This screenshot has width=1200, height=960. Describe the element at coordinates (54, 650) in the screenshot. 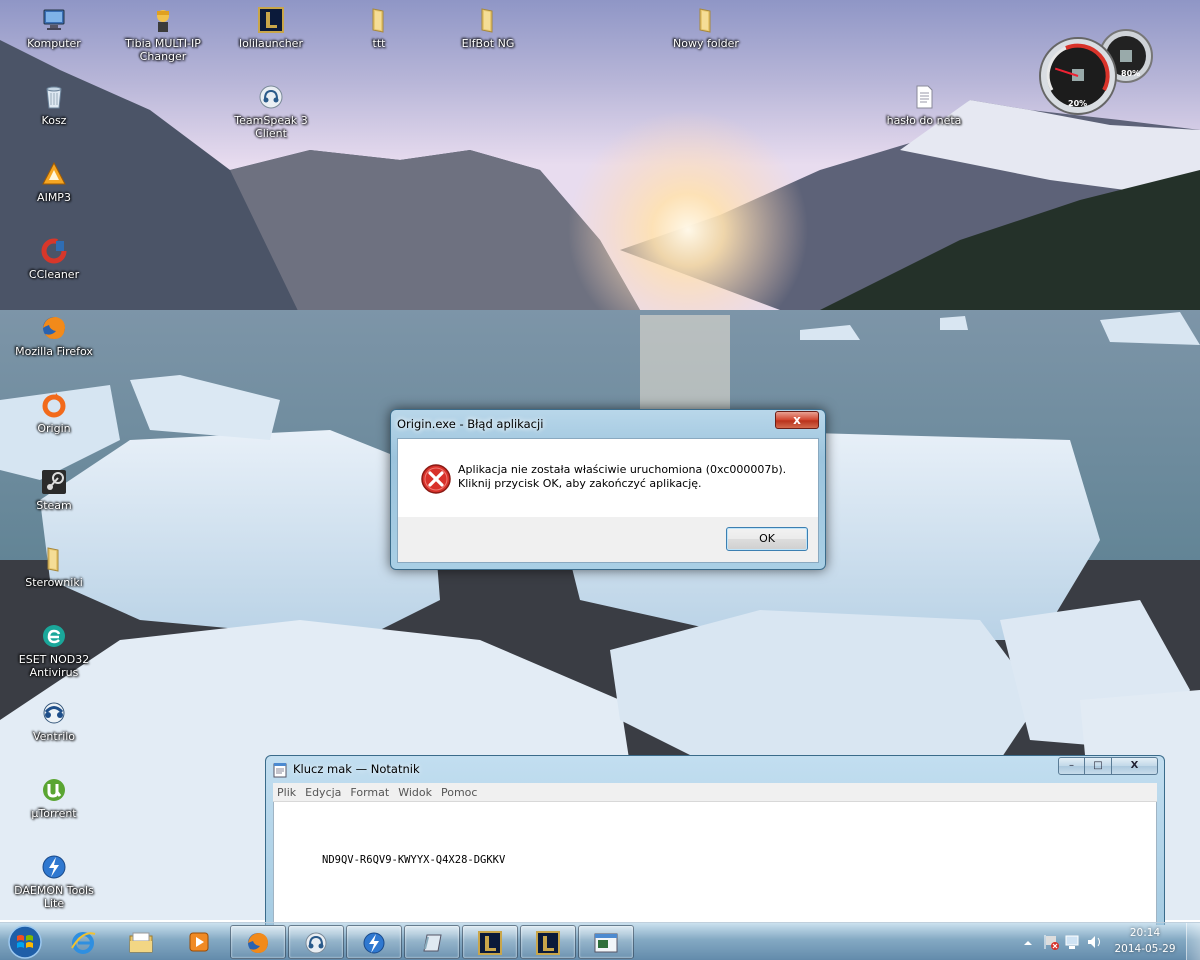

I see `desktop-icon-eset: ESET NOD32 Antivirus` at that location.